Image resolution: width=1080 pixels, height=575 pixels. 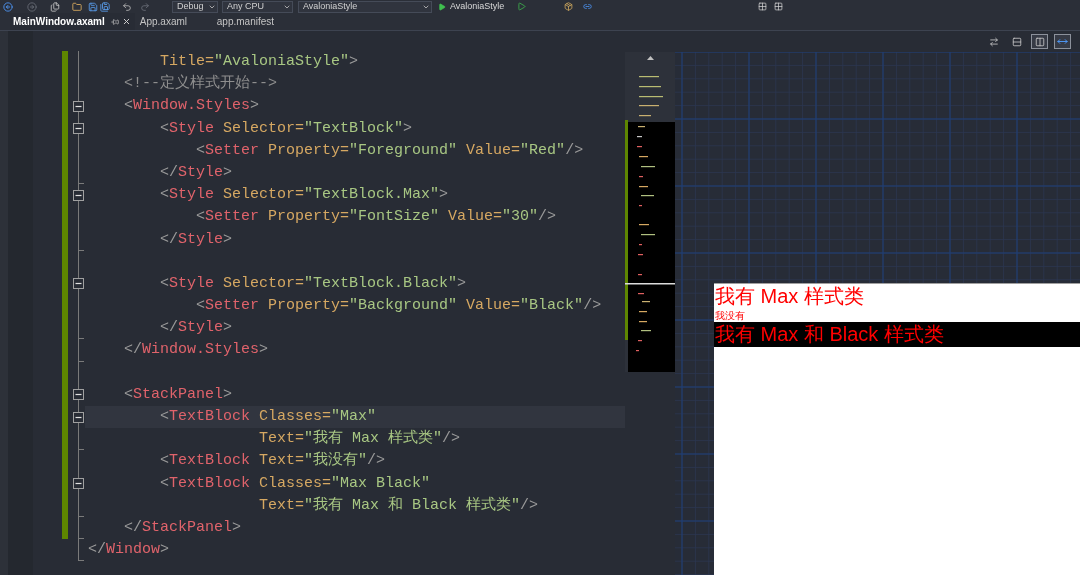 I want to click on code-line: Title="AvaloniaStyle">, so click(x=259, y=62).